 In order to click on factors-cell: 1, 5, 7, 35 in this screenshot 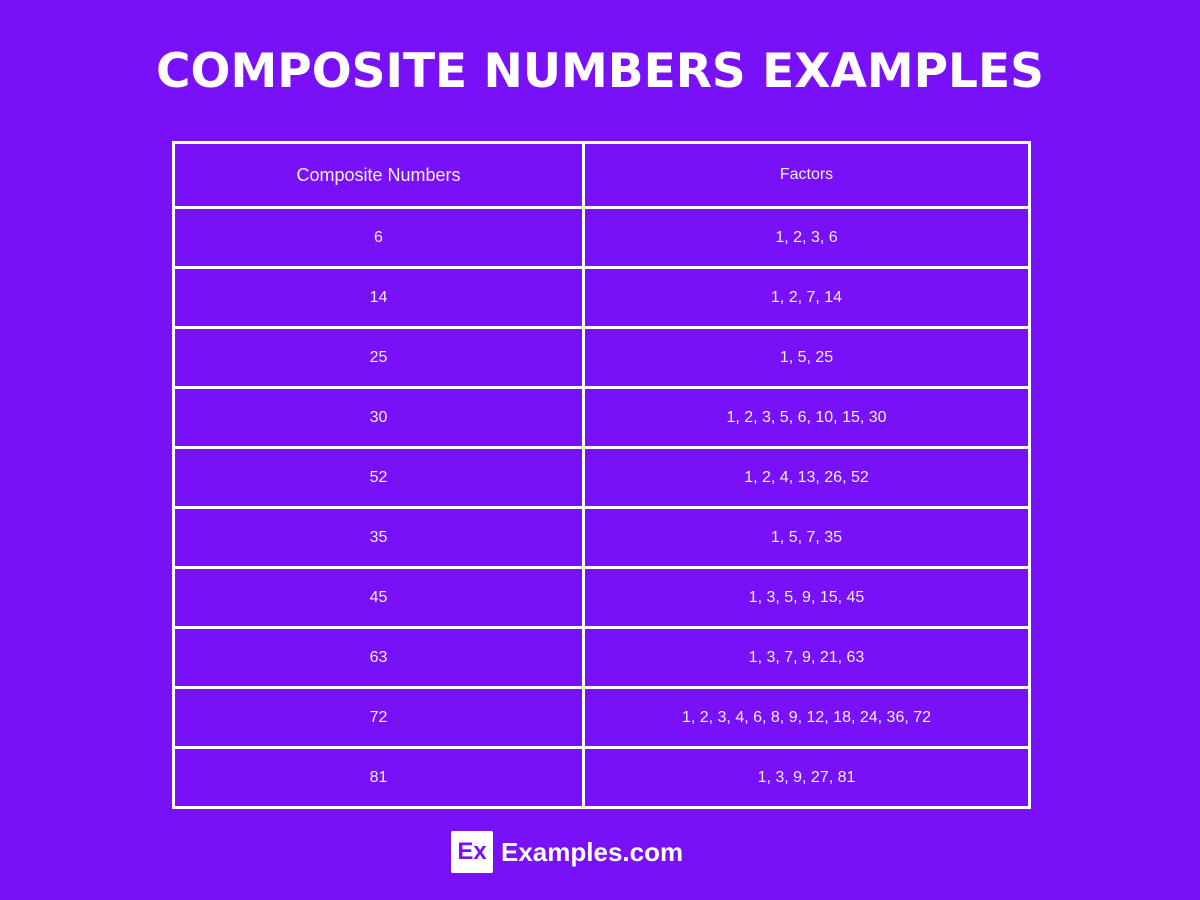, I will do `click(806, 537)`.